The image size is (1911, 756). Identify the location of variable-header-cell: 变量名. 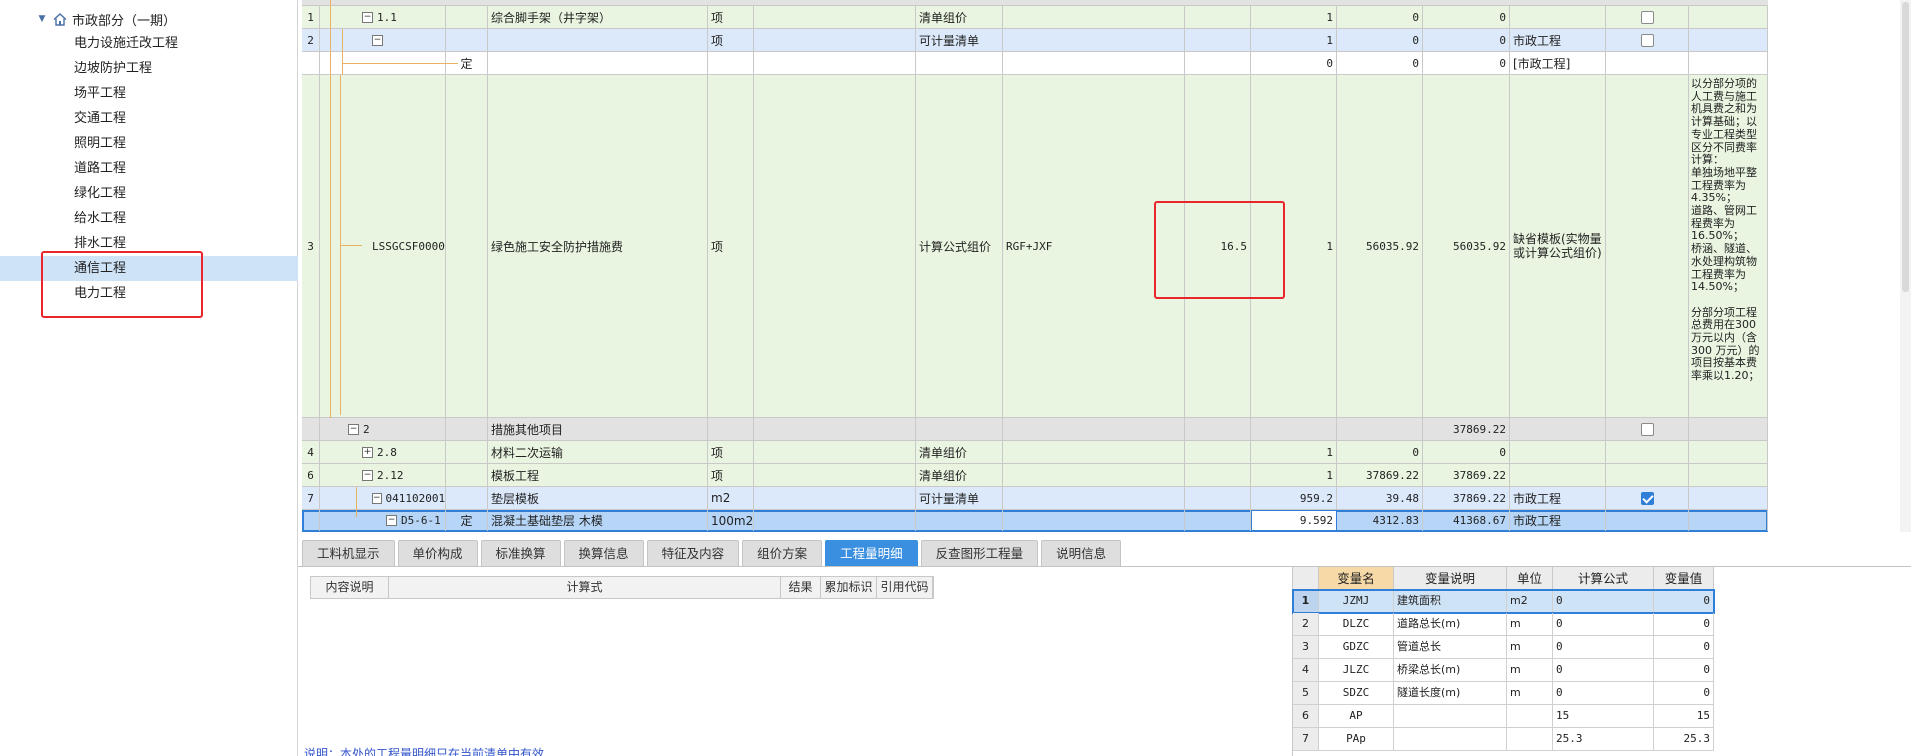
(1356, 578).